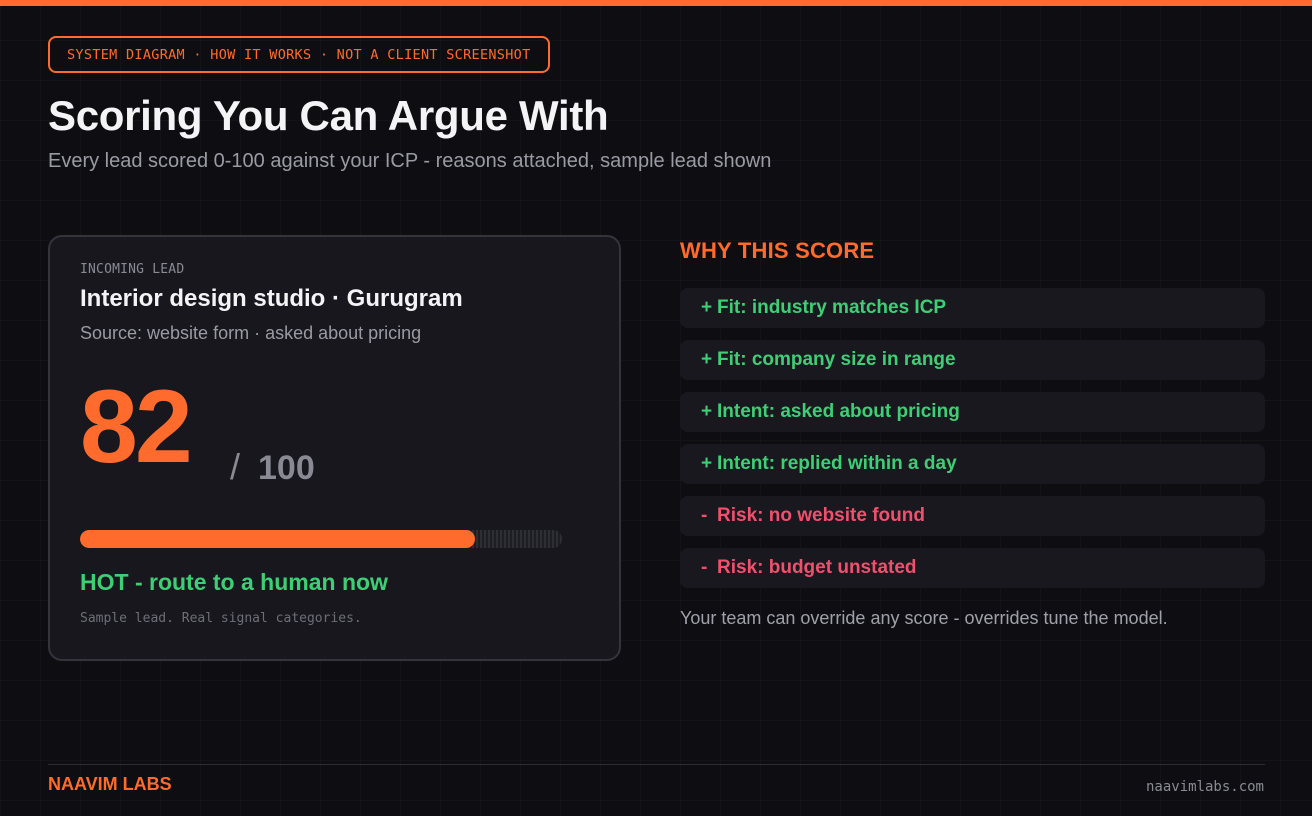 The width and height of the screenshot is (1312, 816). What do you see at coordinates (832, 307) in the screenshot?
I see `reason-text: Fit: industry matches ICP` at bounding box center [832, 307].